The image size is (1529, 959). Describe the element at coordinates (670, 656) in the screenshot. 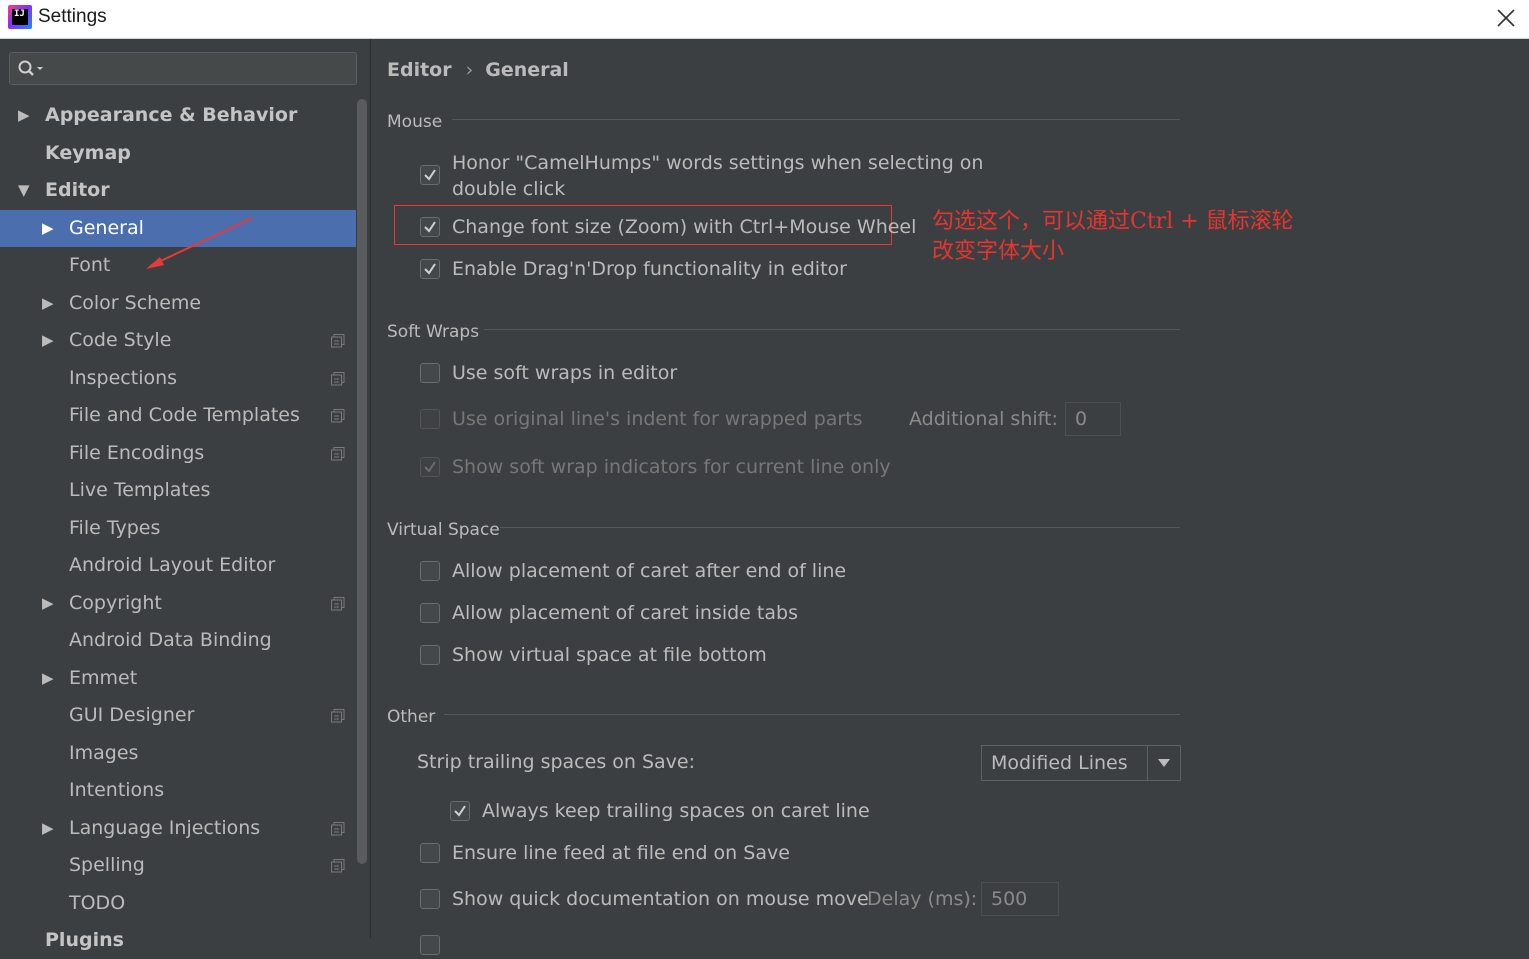

I see `checkbox-virtual-space-bottom: Show virtual space at file bottom` at that location.